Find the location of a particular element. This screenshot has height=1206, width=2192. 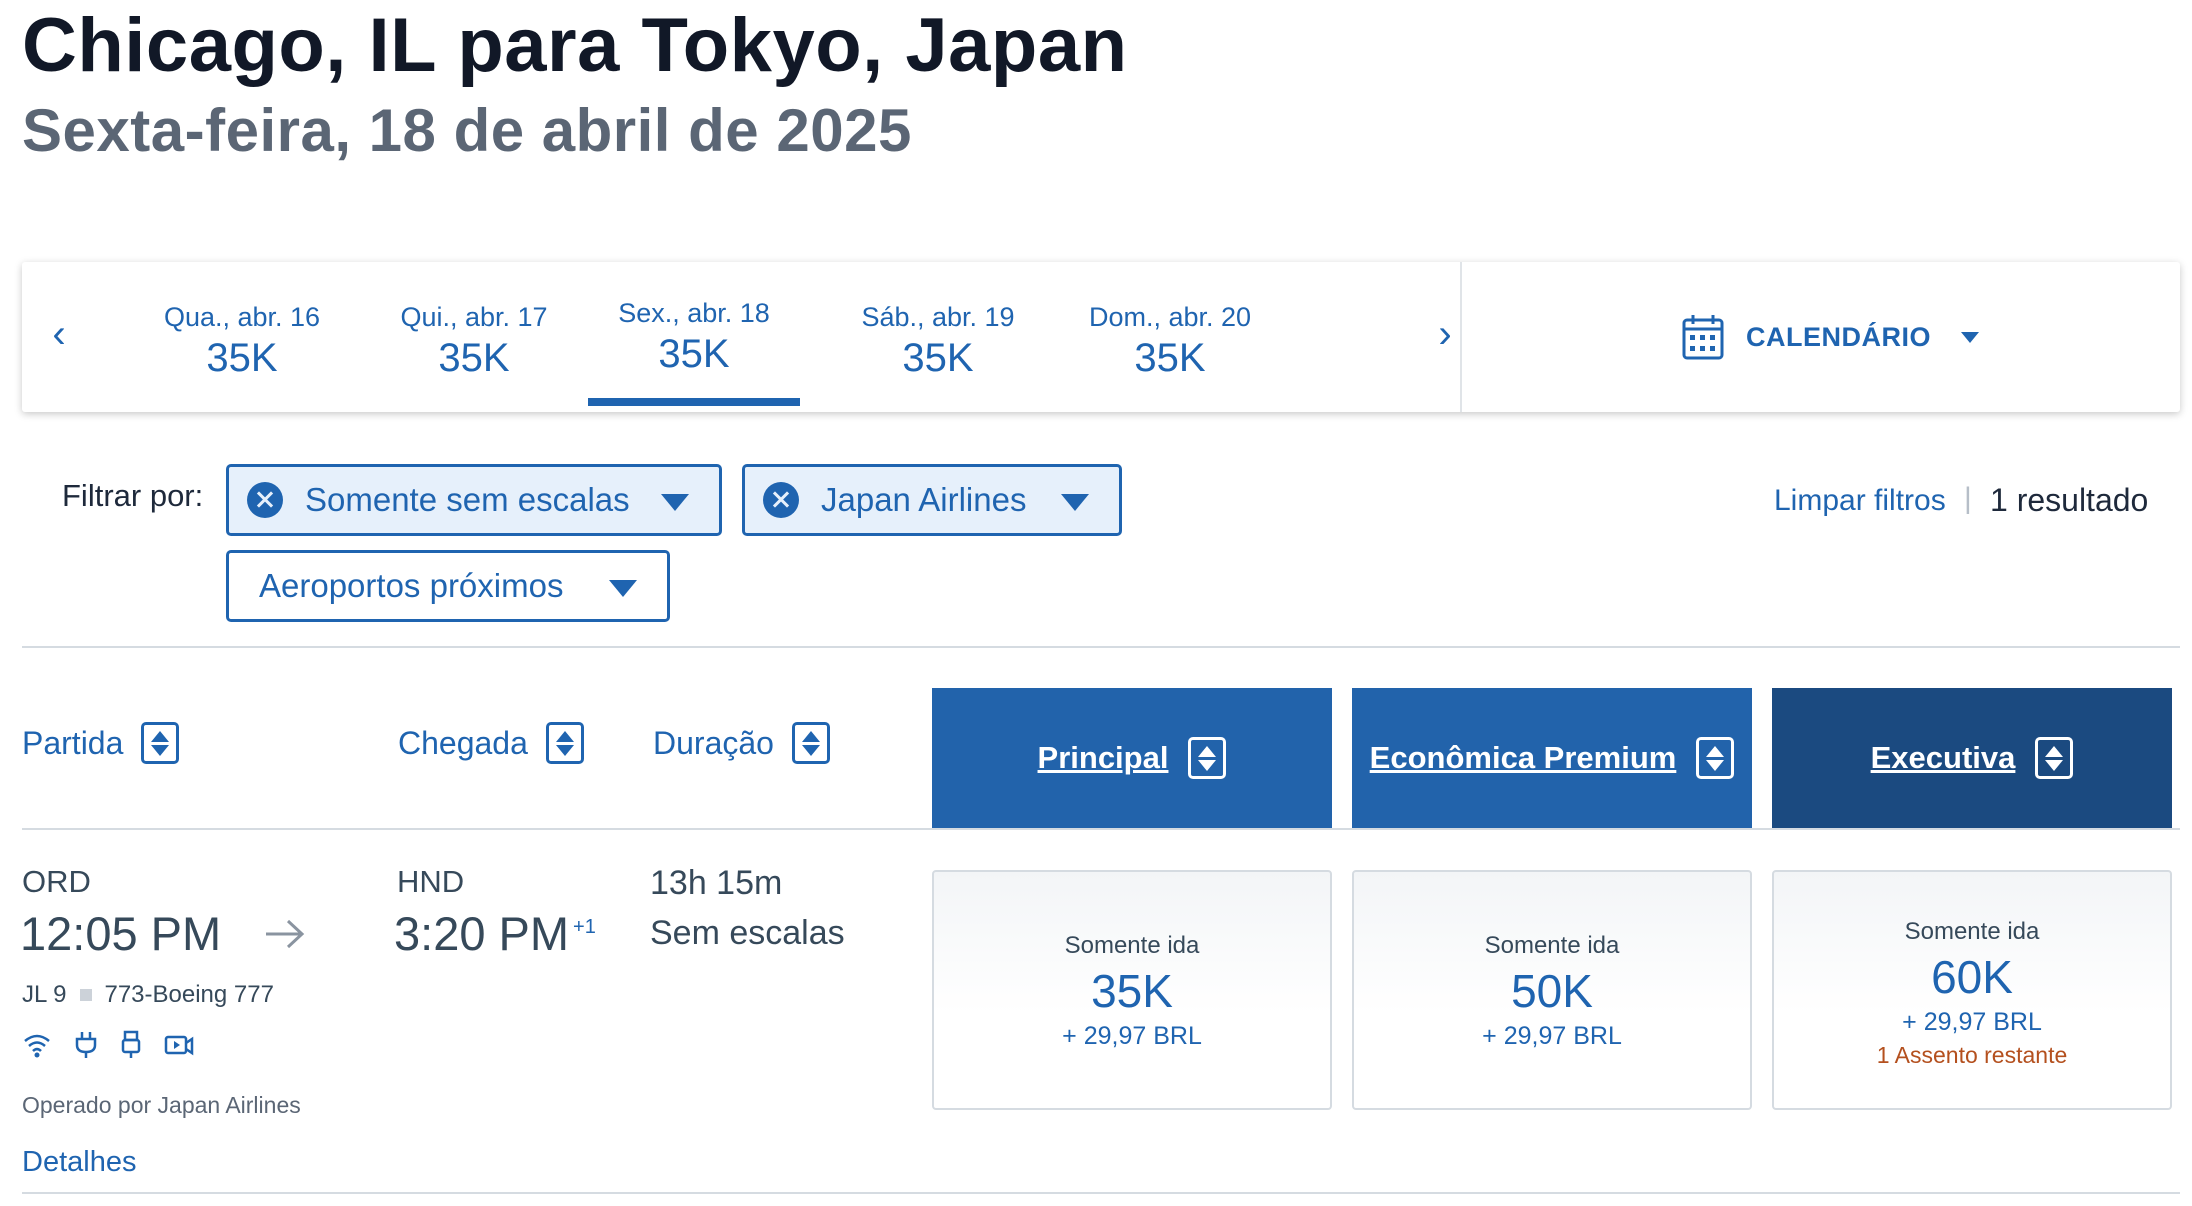

flight-info: JL 9 773-Boeing 777 is located at coordinates (148, 995).